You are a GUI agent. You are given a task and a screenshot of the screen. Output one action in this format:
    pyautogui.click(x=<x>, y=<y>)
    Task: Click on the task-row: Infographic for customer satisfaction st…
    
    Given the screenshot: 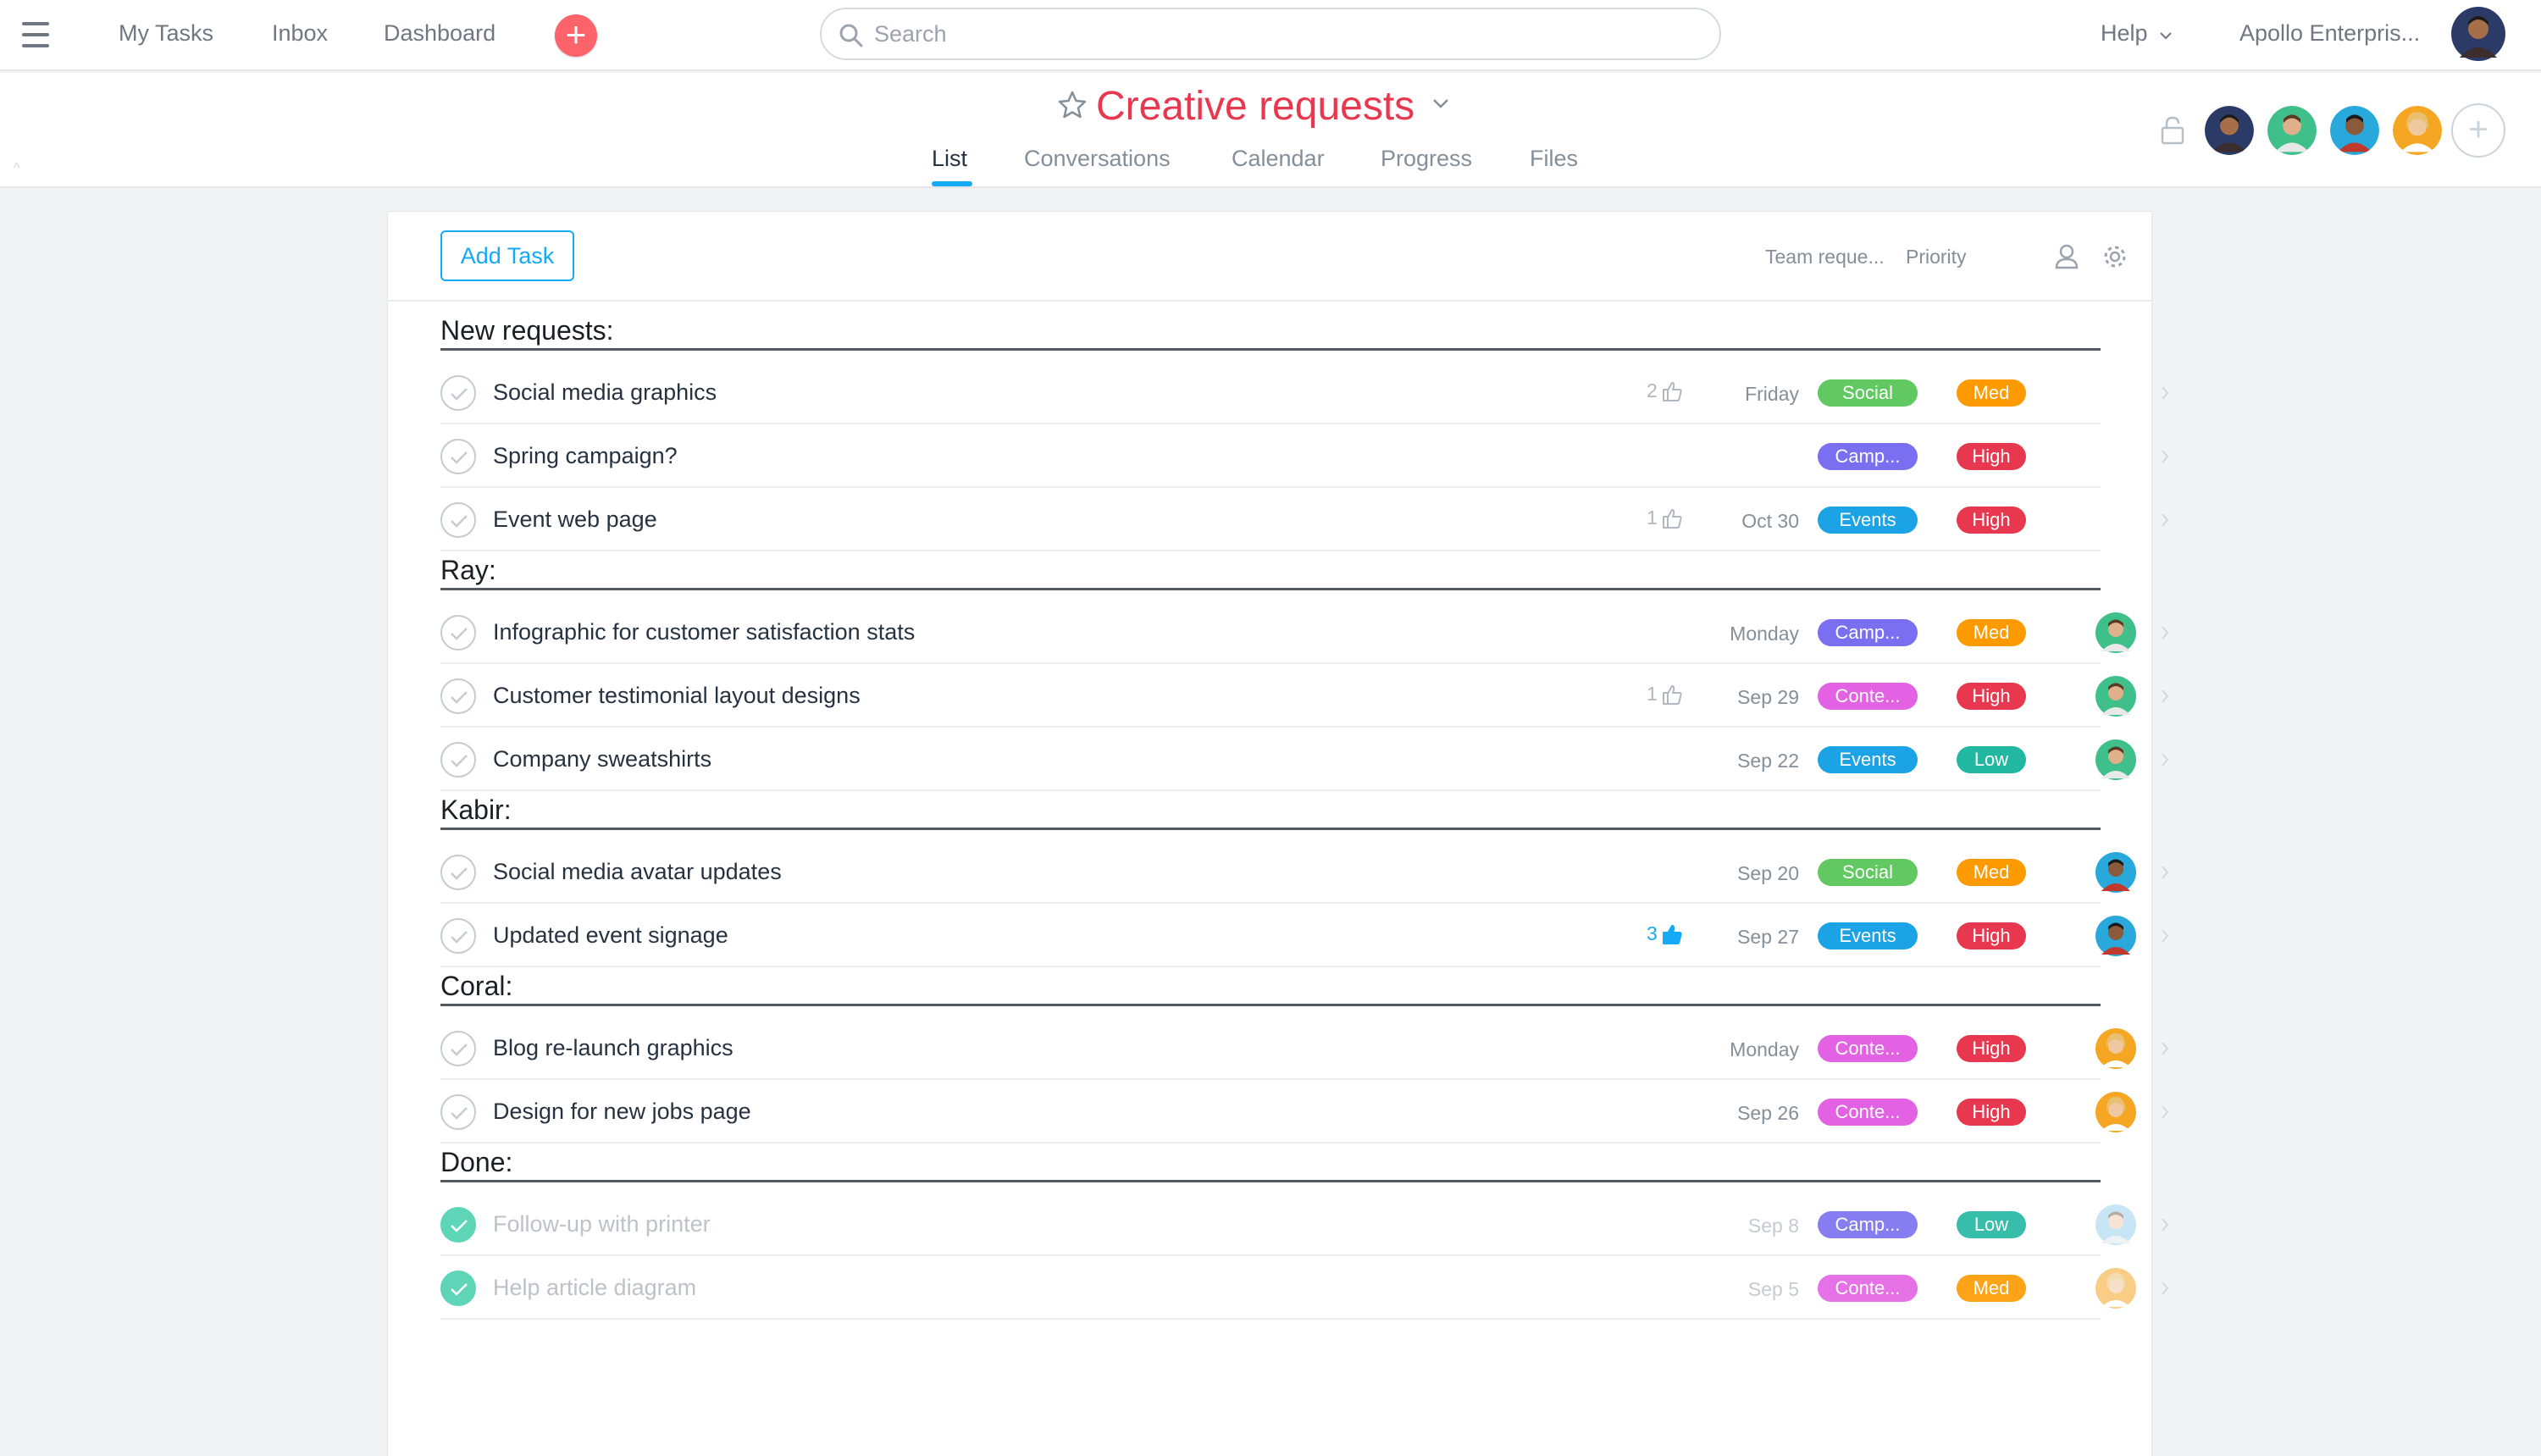 What is the action you would take?
    pyautogui.click(x=1304, y=632)
    